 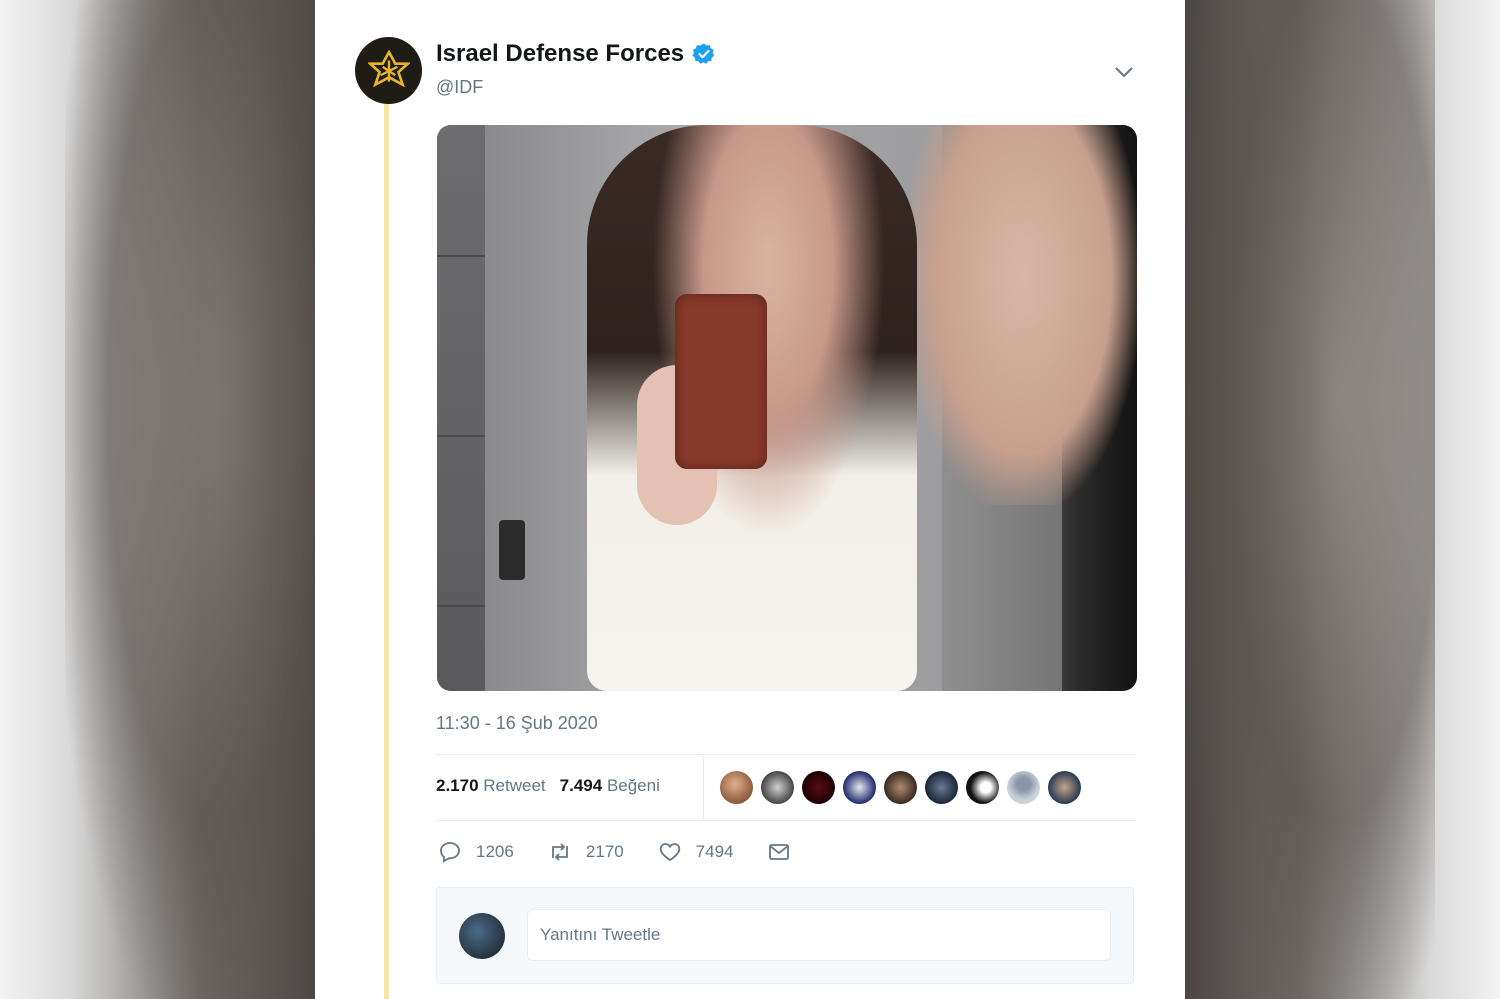 What do you see at coordinates (631, 852) in the screenshot?
I see `tweet-actions: 1206 2170 7494` at bounding box center [631, 852].